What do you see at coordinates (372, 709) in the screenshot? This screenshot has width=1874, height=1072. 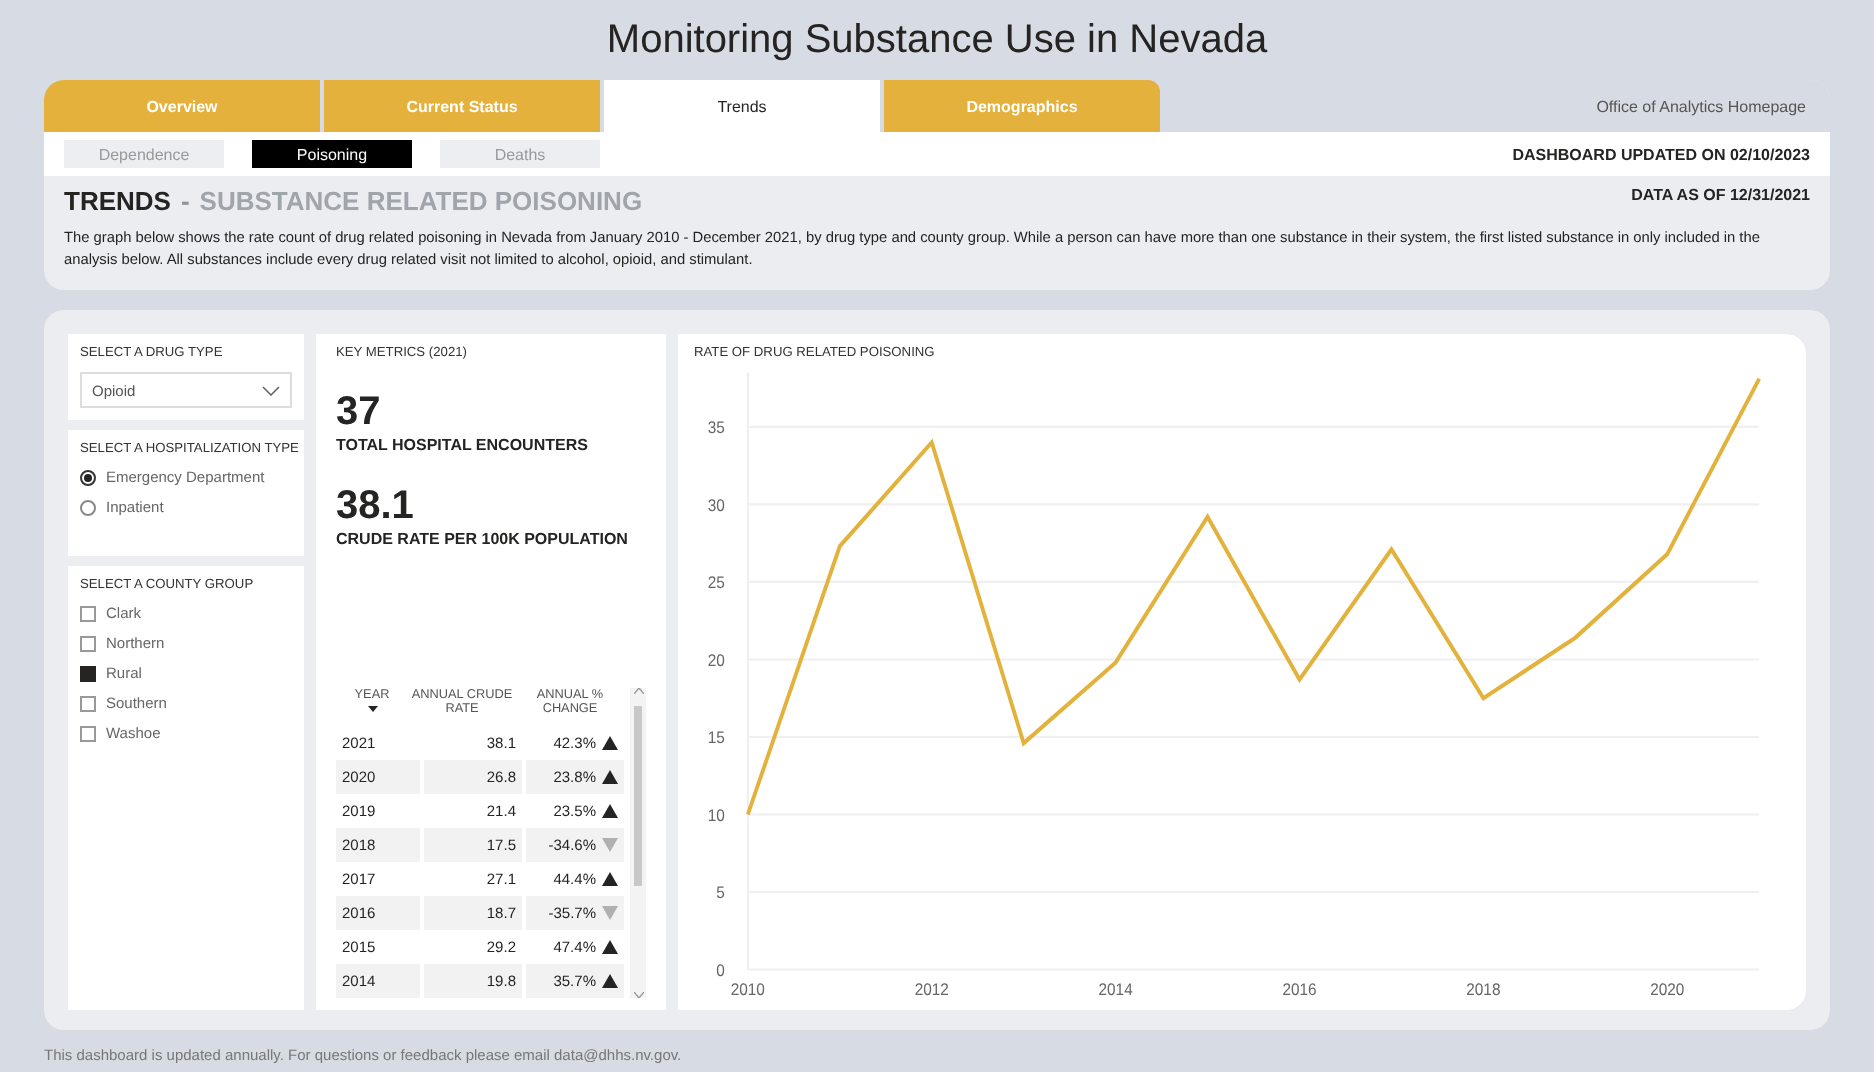 I see `sort-icon` at bounding box center [372, 709].